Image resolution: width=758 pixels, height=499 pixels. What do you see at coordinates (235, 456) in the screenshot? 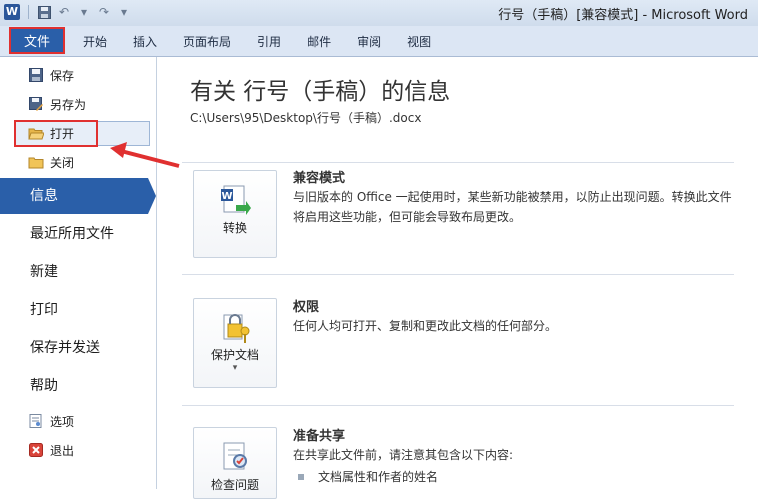
I see `check-issues-icon` at bounding box center [235, 456].